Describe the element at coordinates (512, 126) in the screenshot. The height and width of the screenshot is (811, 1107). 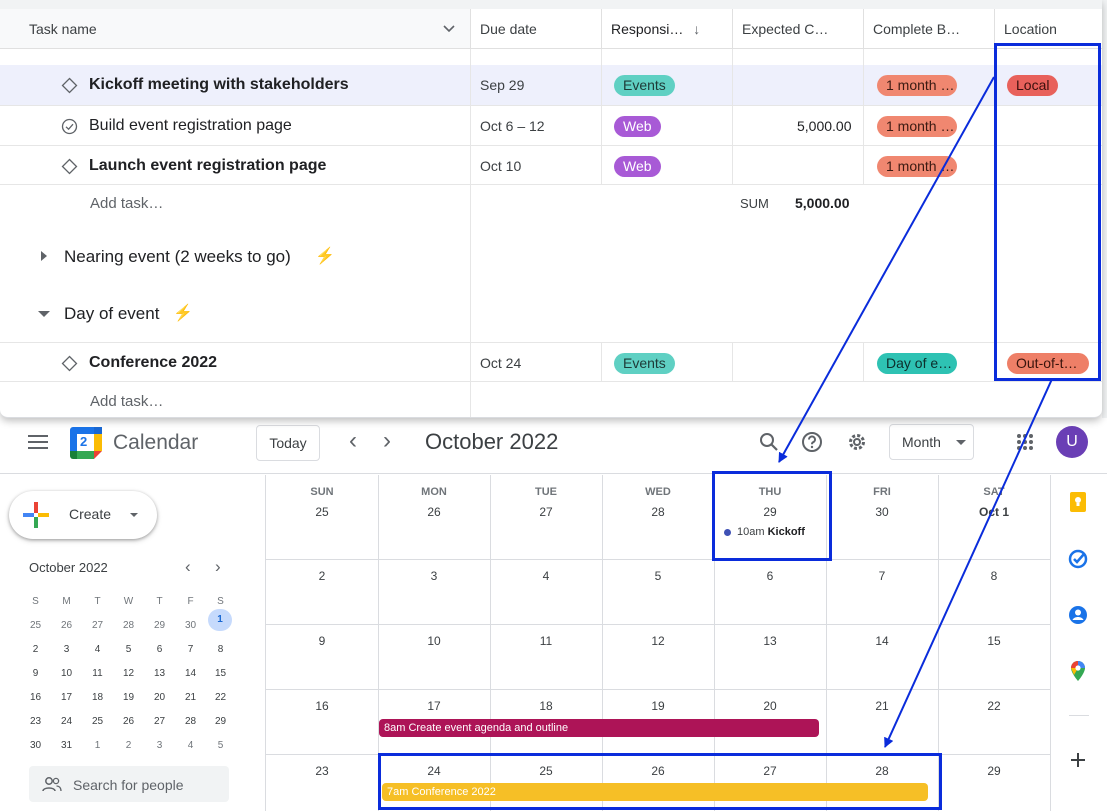
I see `due-date: Oct 6 – 12` at that location.